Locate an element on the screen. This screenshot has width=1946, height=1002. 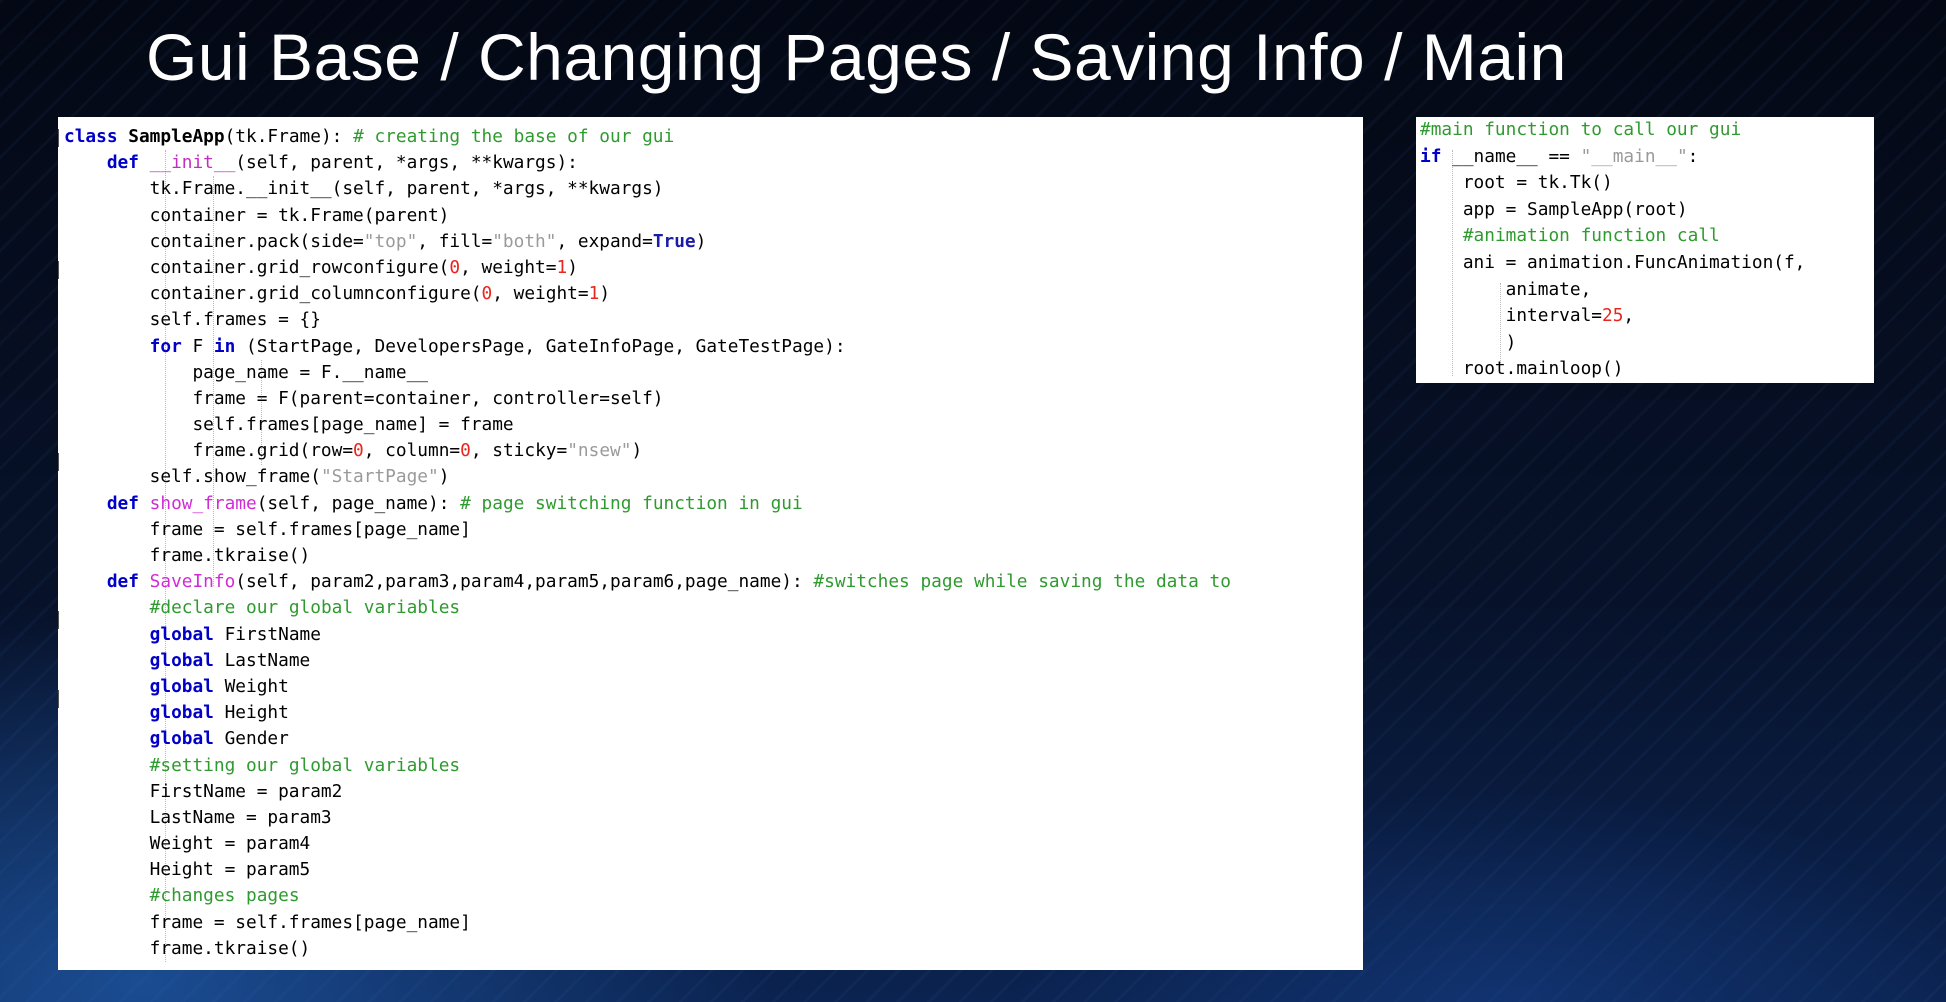
code-token: for is located at coordinates (171, 346).